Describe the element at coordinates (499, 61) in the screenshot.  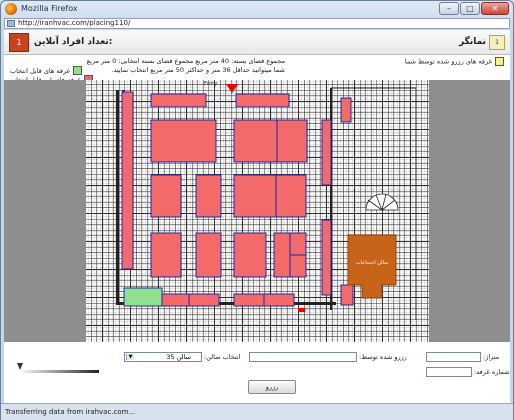
I see `legend-swatch-reserved` at that location.